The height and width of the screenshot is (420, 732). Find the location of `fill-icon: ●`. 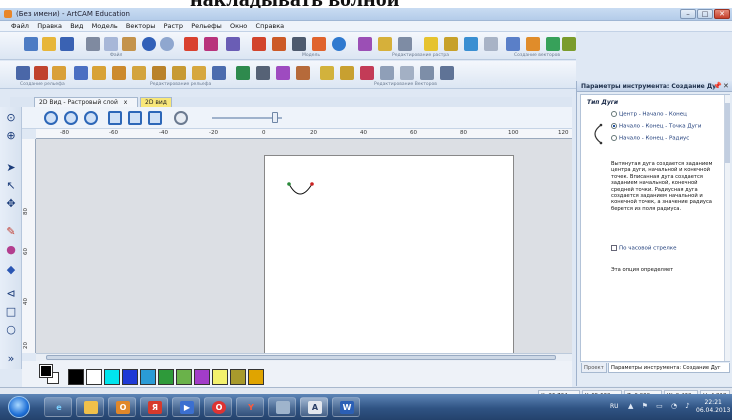

fill-icon: ● is located at coordinates (11, 249).